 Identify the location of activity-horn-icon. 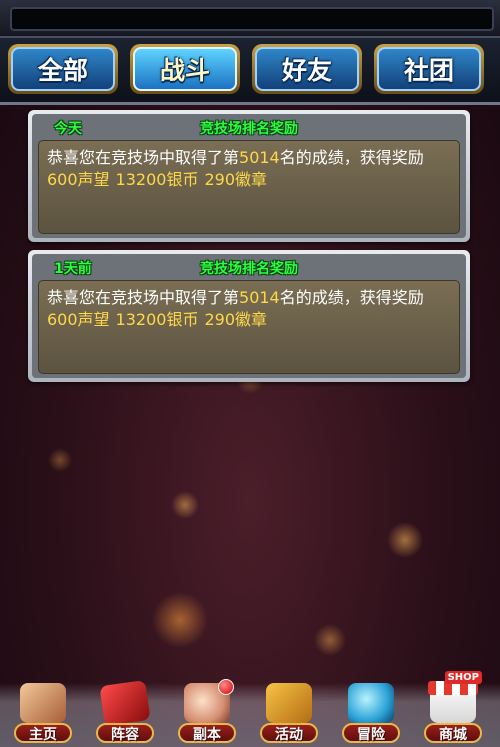
(289, 703).